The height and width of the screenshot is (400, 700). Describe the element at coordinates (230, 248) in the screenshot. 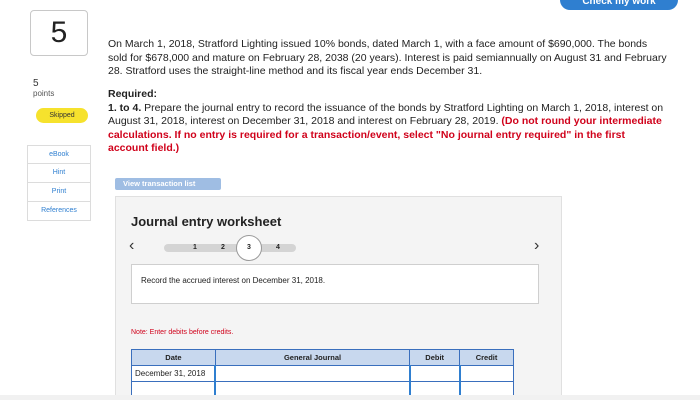

I see `step-navigator: 1 2 3 4` at that location.